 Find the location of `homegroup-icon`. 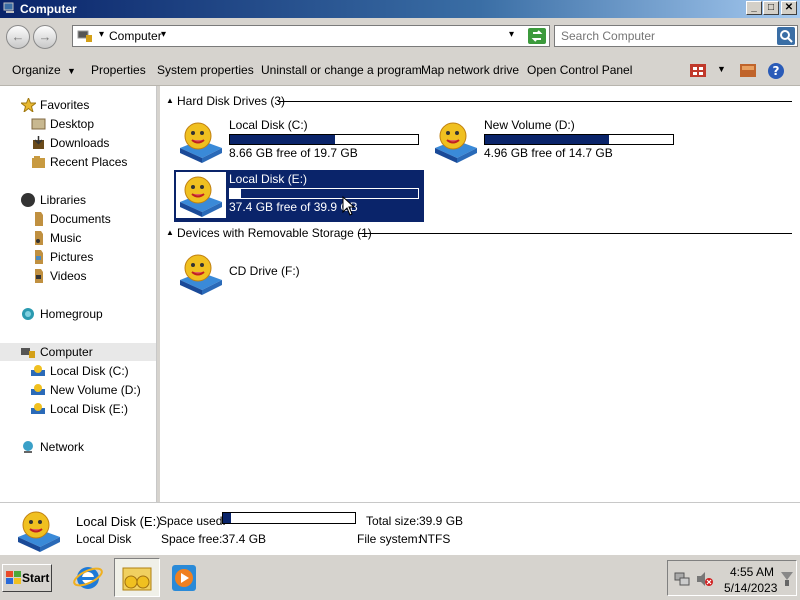

homegroup-icon is located at coordinates (28, 314).